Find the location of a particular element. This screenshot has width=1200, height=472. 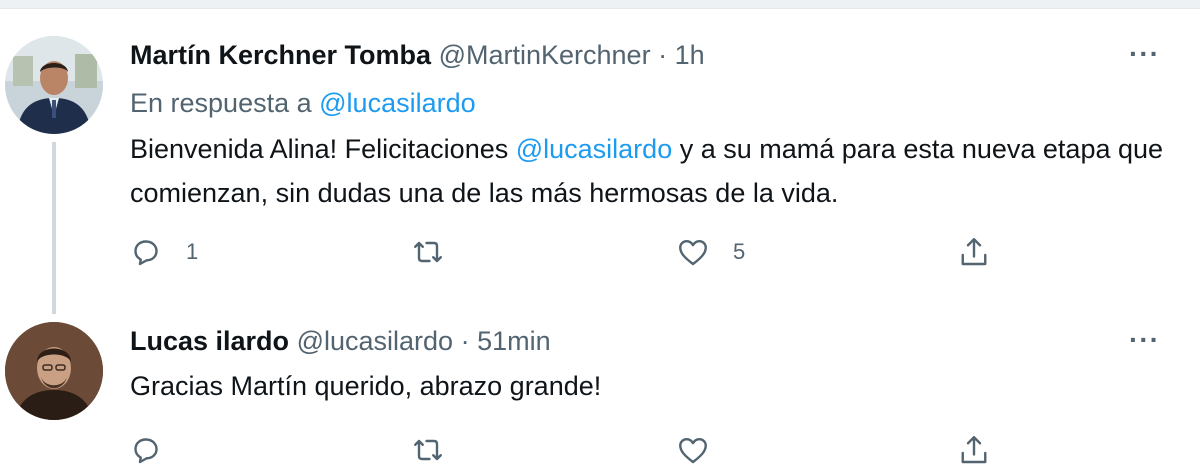

author-handle: @lucasilardo is located at coordinates (375, 341).